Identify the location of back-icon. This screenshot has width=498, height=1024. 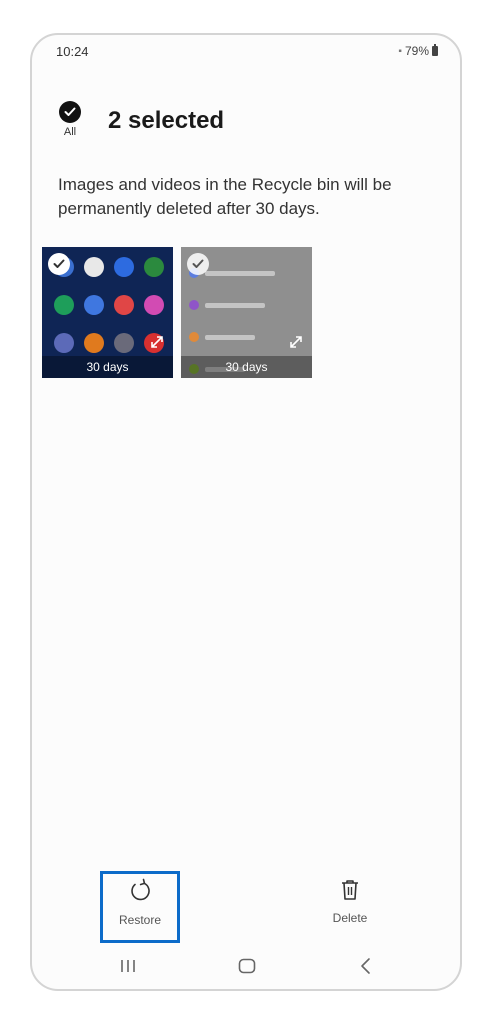
(366, 966).